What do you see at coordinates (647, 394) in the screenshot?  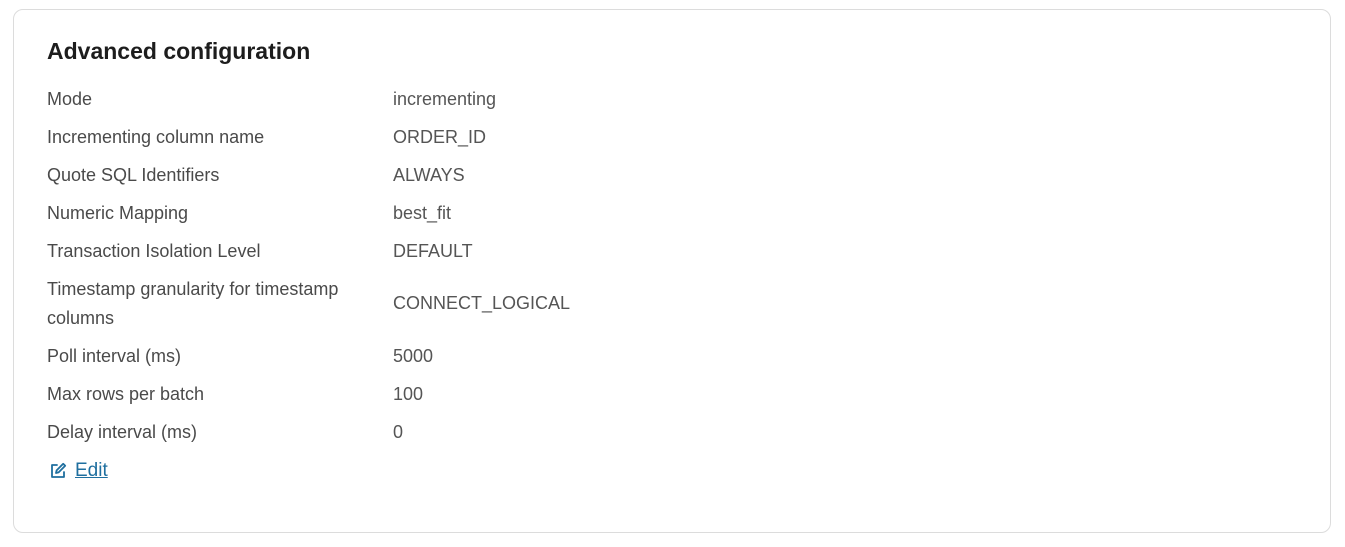 I see `config-row-max-rows-per-batch: Max rows per batch 100` at bounding box center [647, 394].